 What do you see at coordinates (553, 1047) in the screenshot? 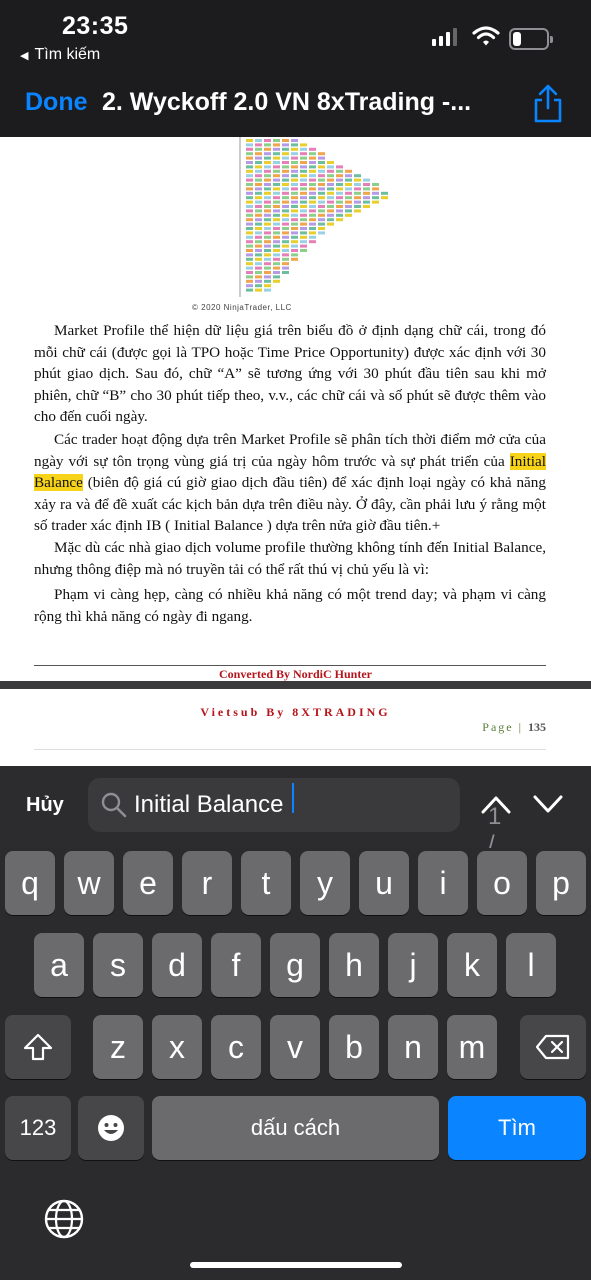
I see `backspace-key` at bounding box center [553, 1047].